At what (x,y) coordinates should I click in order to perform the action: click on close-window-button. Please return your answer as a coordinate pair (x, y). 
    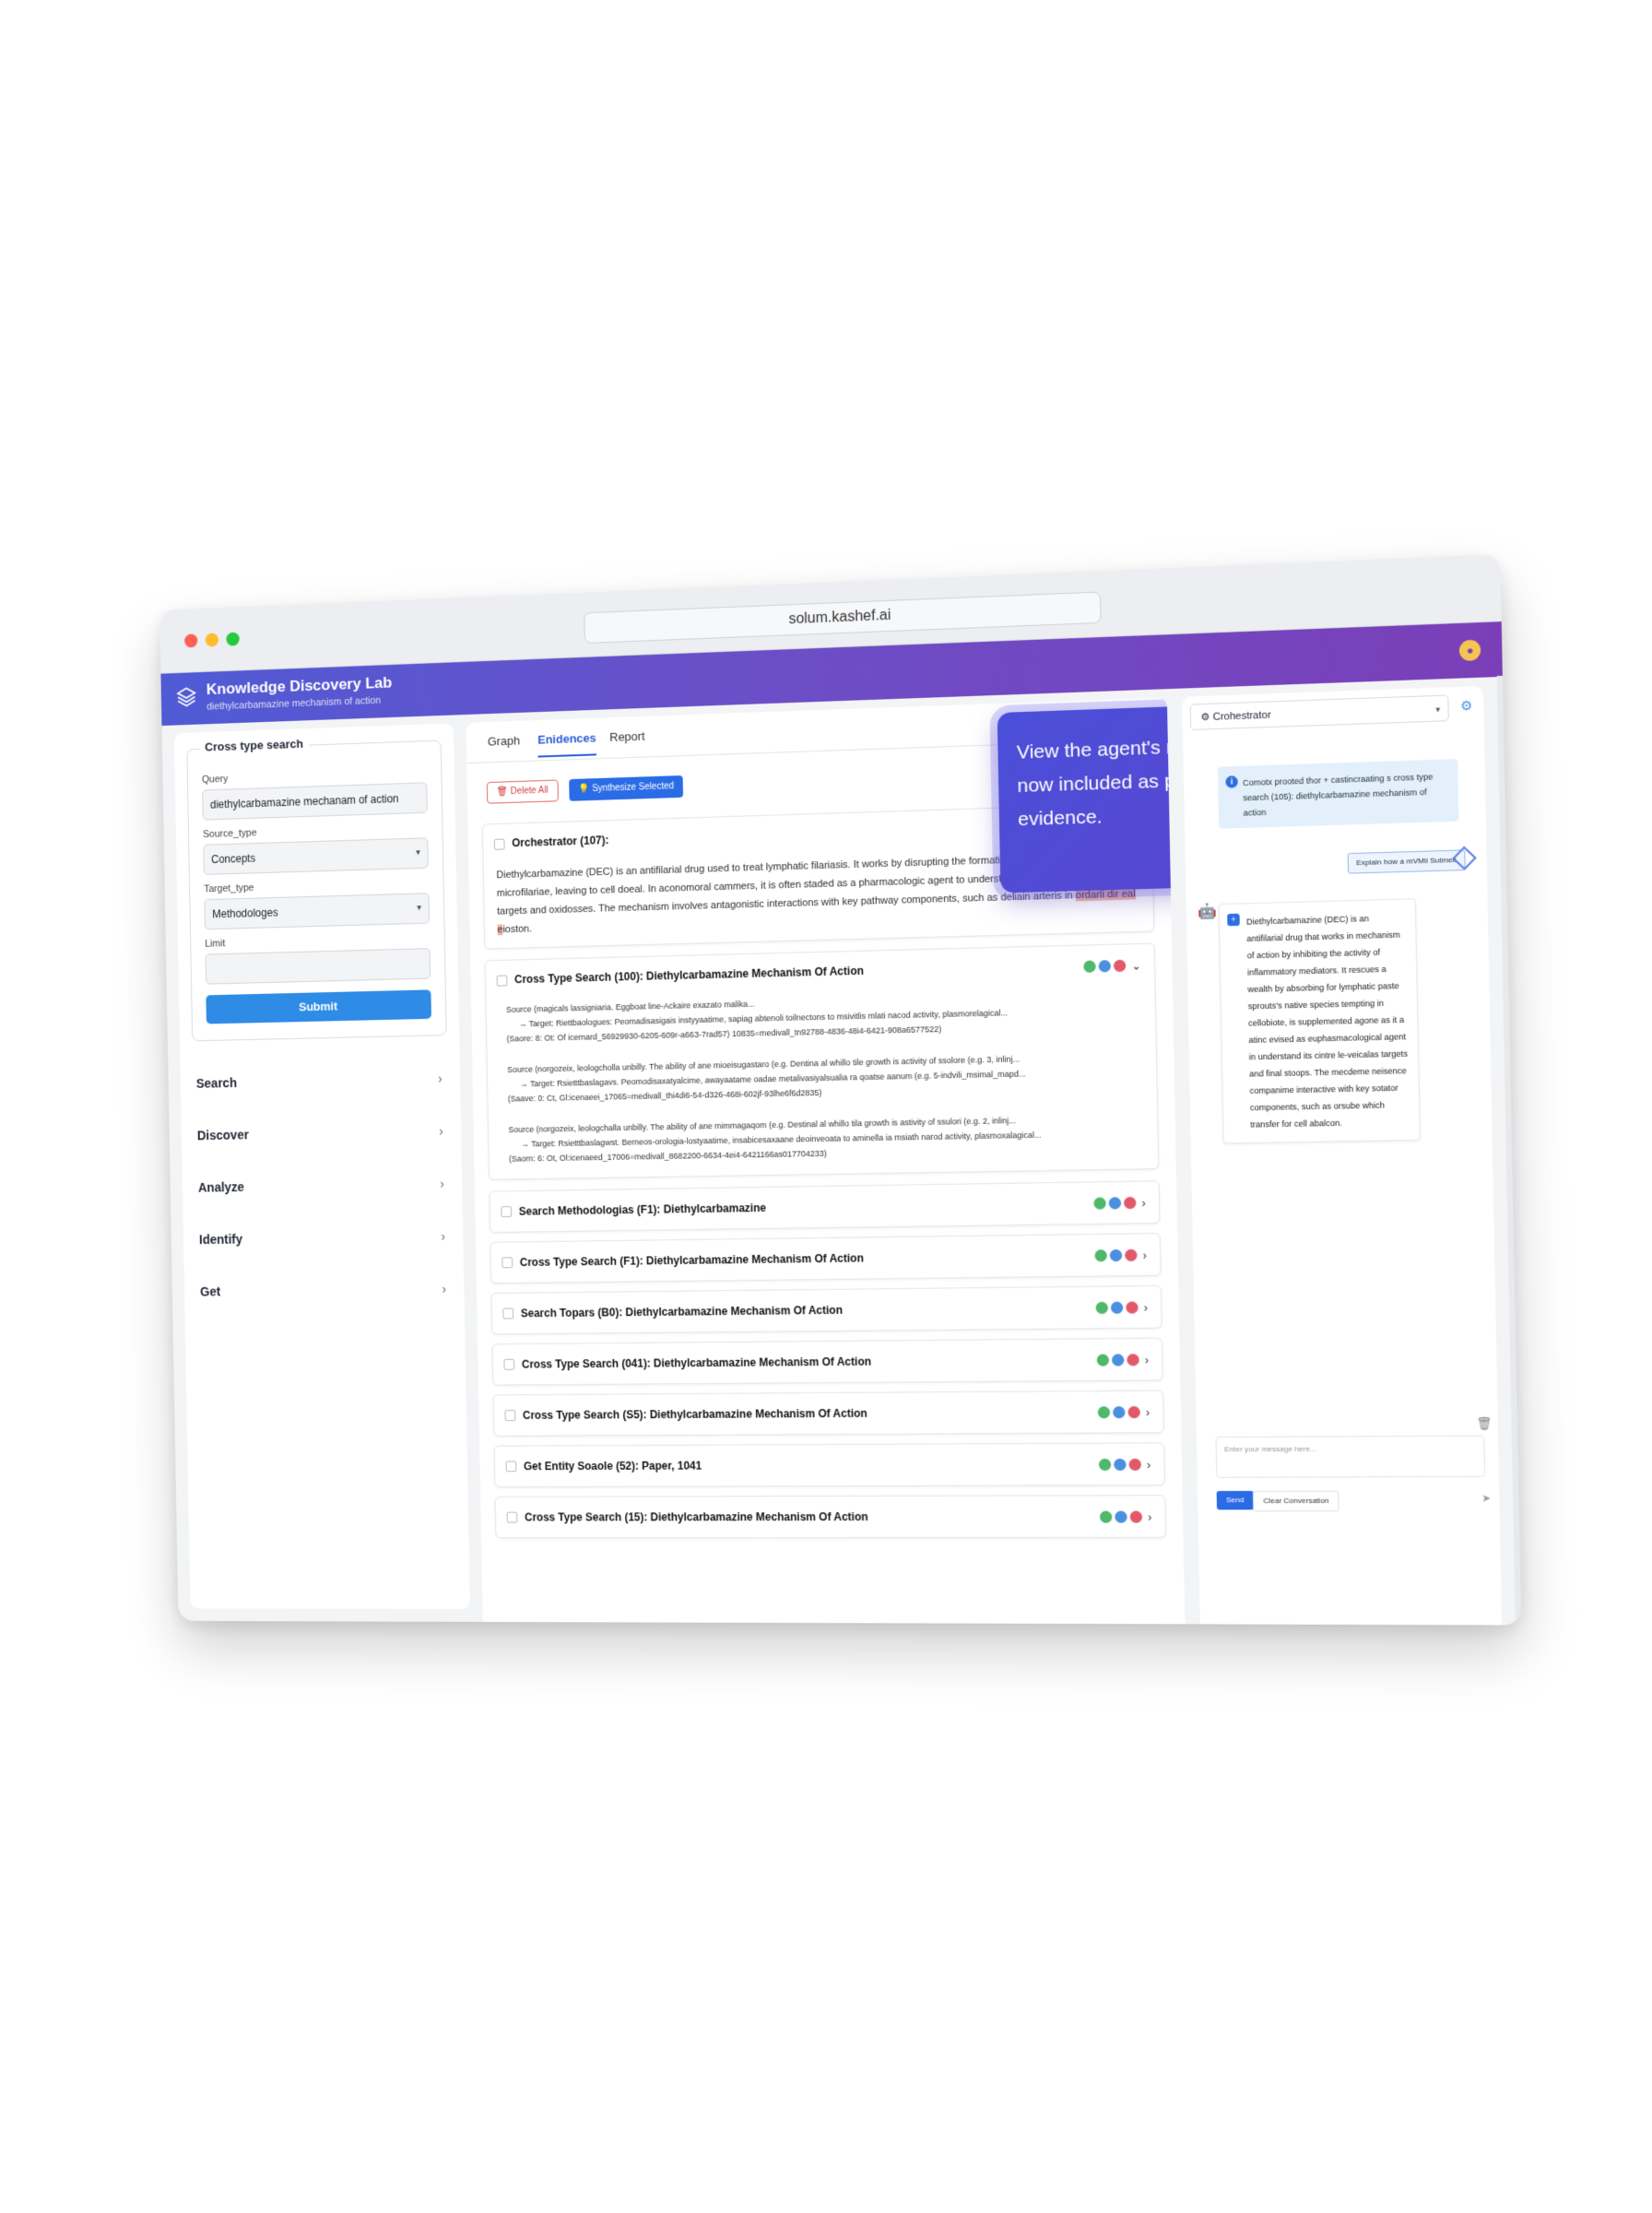
    Looking at the image, I should click on (191, 640).